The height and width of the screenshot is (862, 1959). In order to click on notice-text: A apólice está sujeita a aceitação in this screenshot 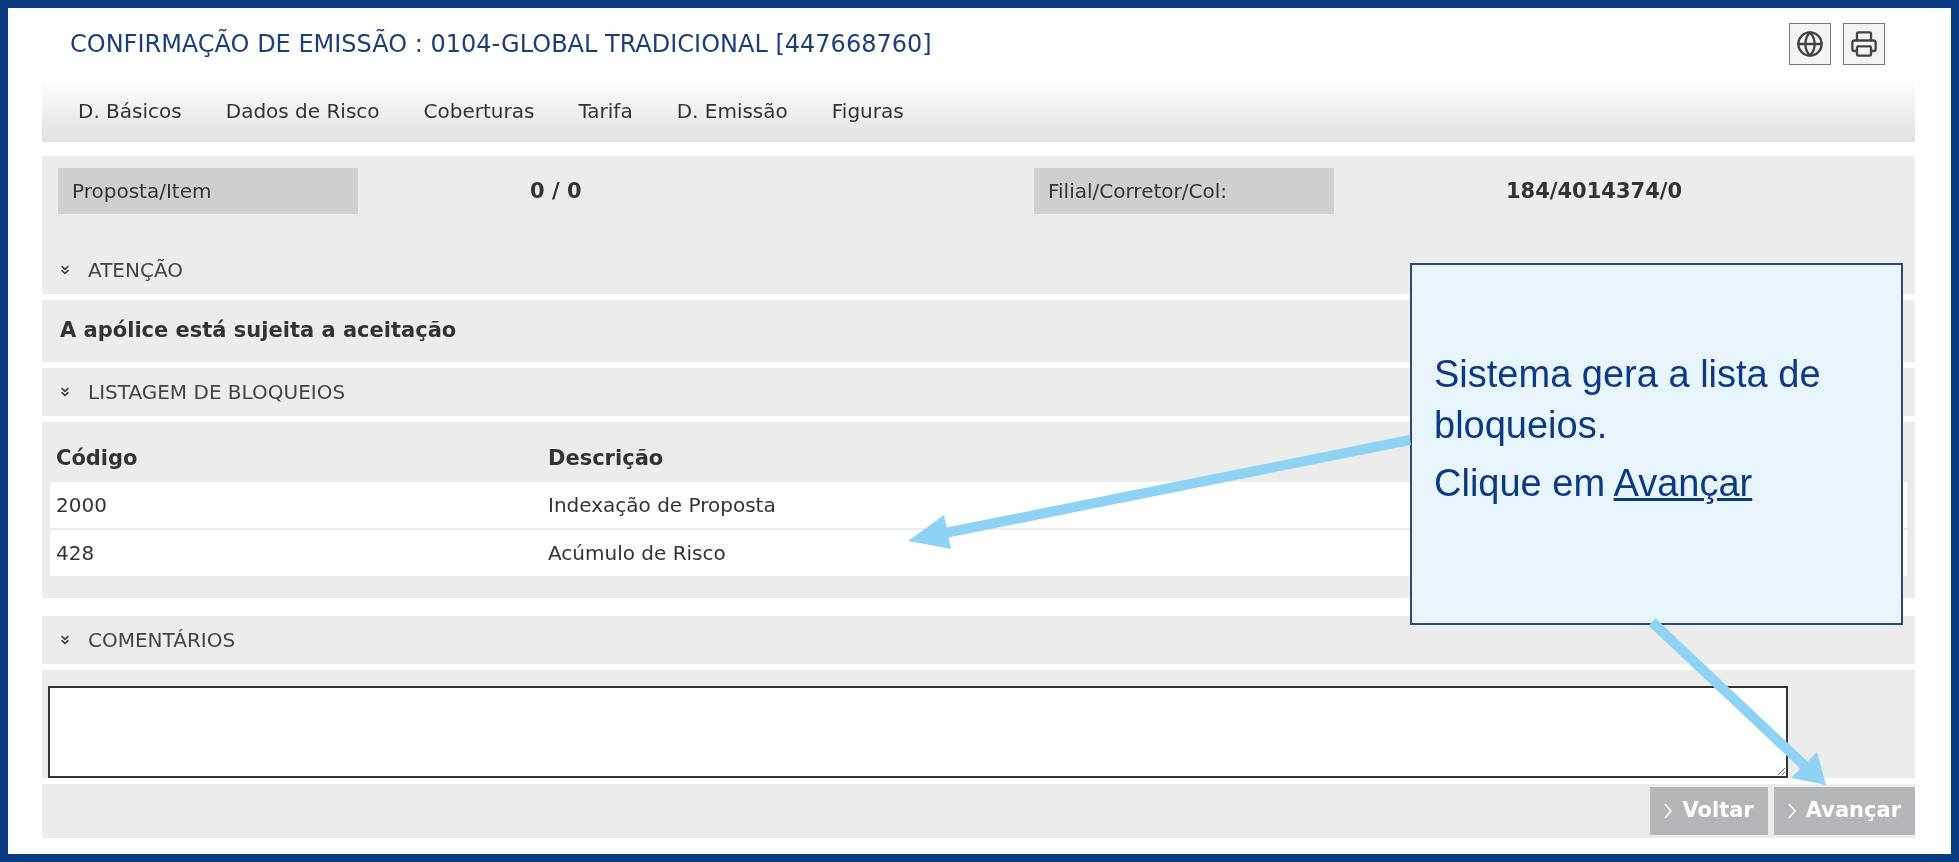, I will do `click(258, 331)`.